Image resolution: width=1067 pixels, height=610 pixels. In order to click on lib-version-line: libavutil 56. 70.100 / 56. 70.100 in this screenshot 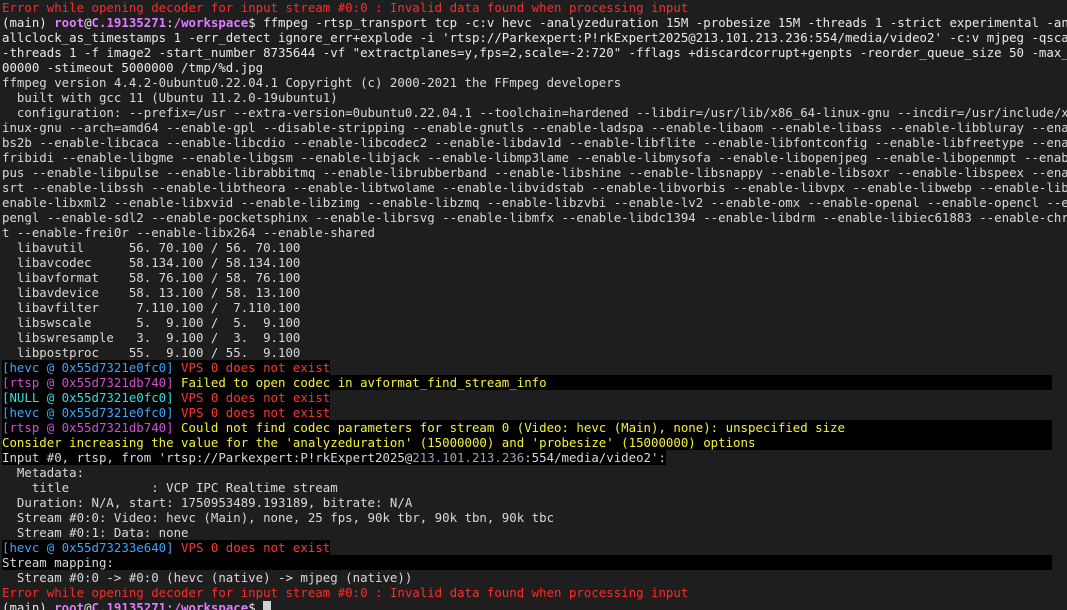, I will do `click(151, 247)`.